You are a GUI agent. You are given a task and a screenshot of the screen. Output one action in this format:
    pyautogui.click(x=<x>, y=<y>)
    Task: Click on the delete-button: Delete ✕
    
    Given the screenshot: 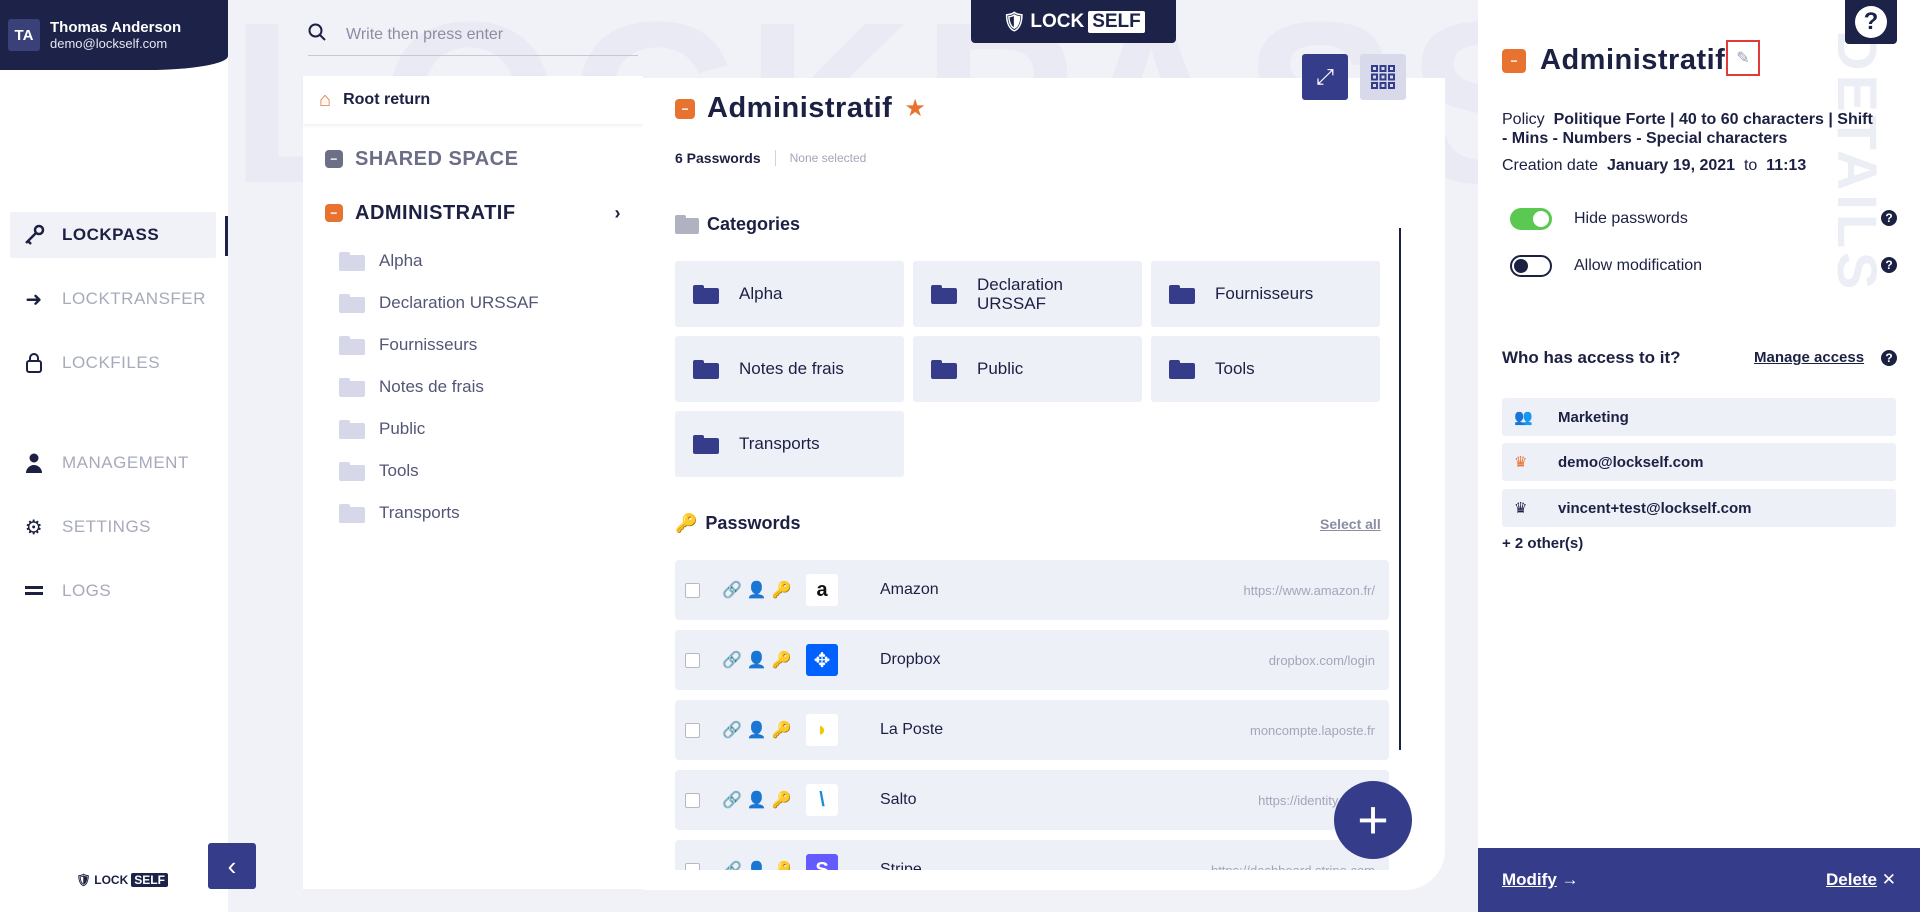 What is the action you would take?
    pyautogui.click(x=1861, y=880)
    